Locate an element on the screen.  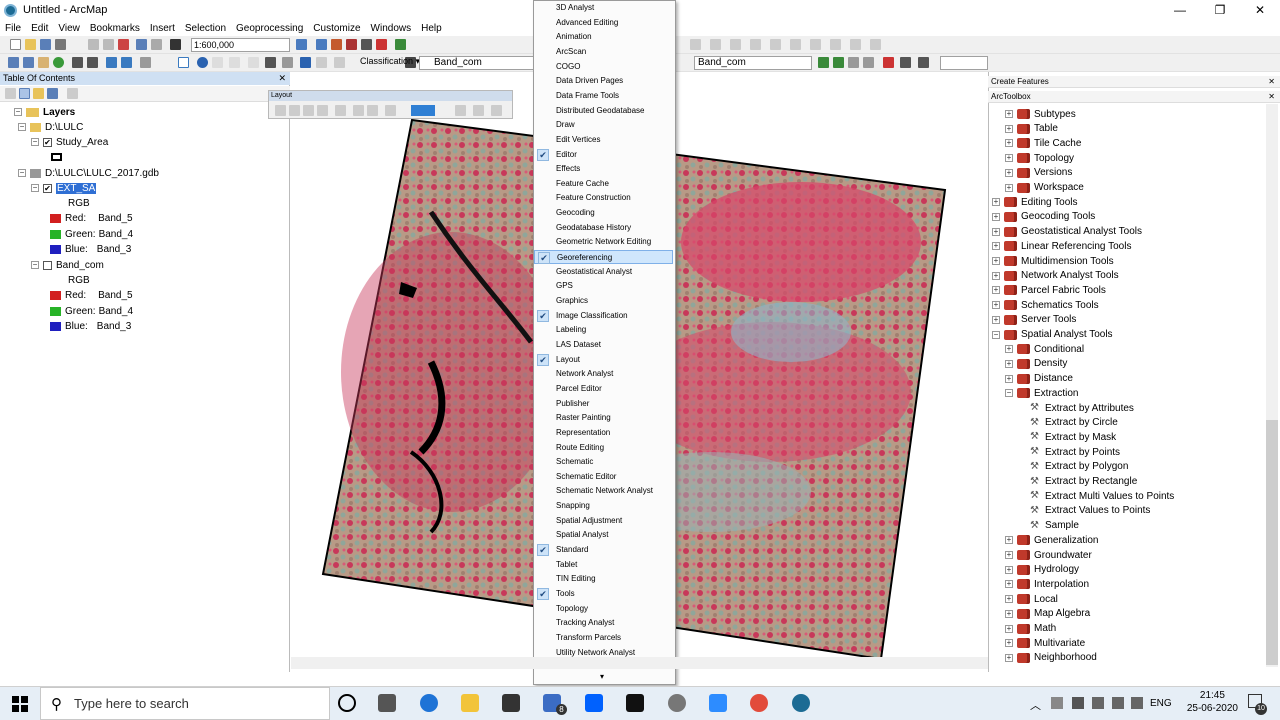
toolbox-item-conditional: + Conditional is located at coordinates (1044, 349).